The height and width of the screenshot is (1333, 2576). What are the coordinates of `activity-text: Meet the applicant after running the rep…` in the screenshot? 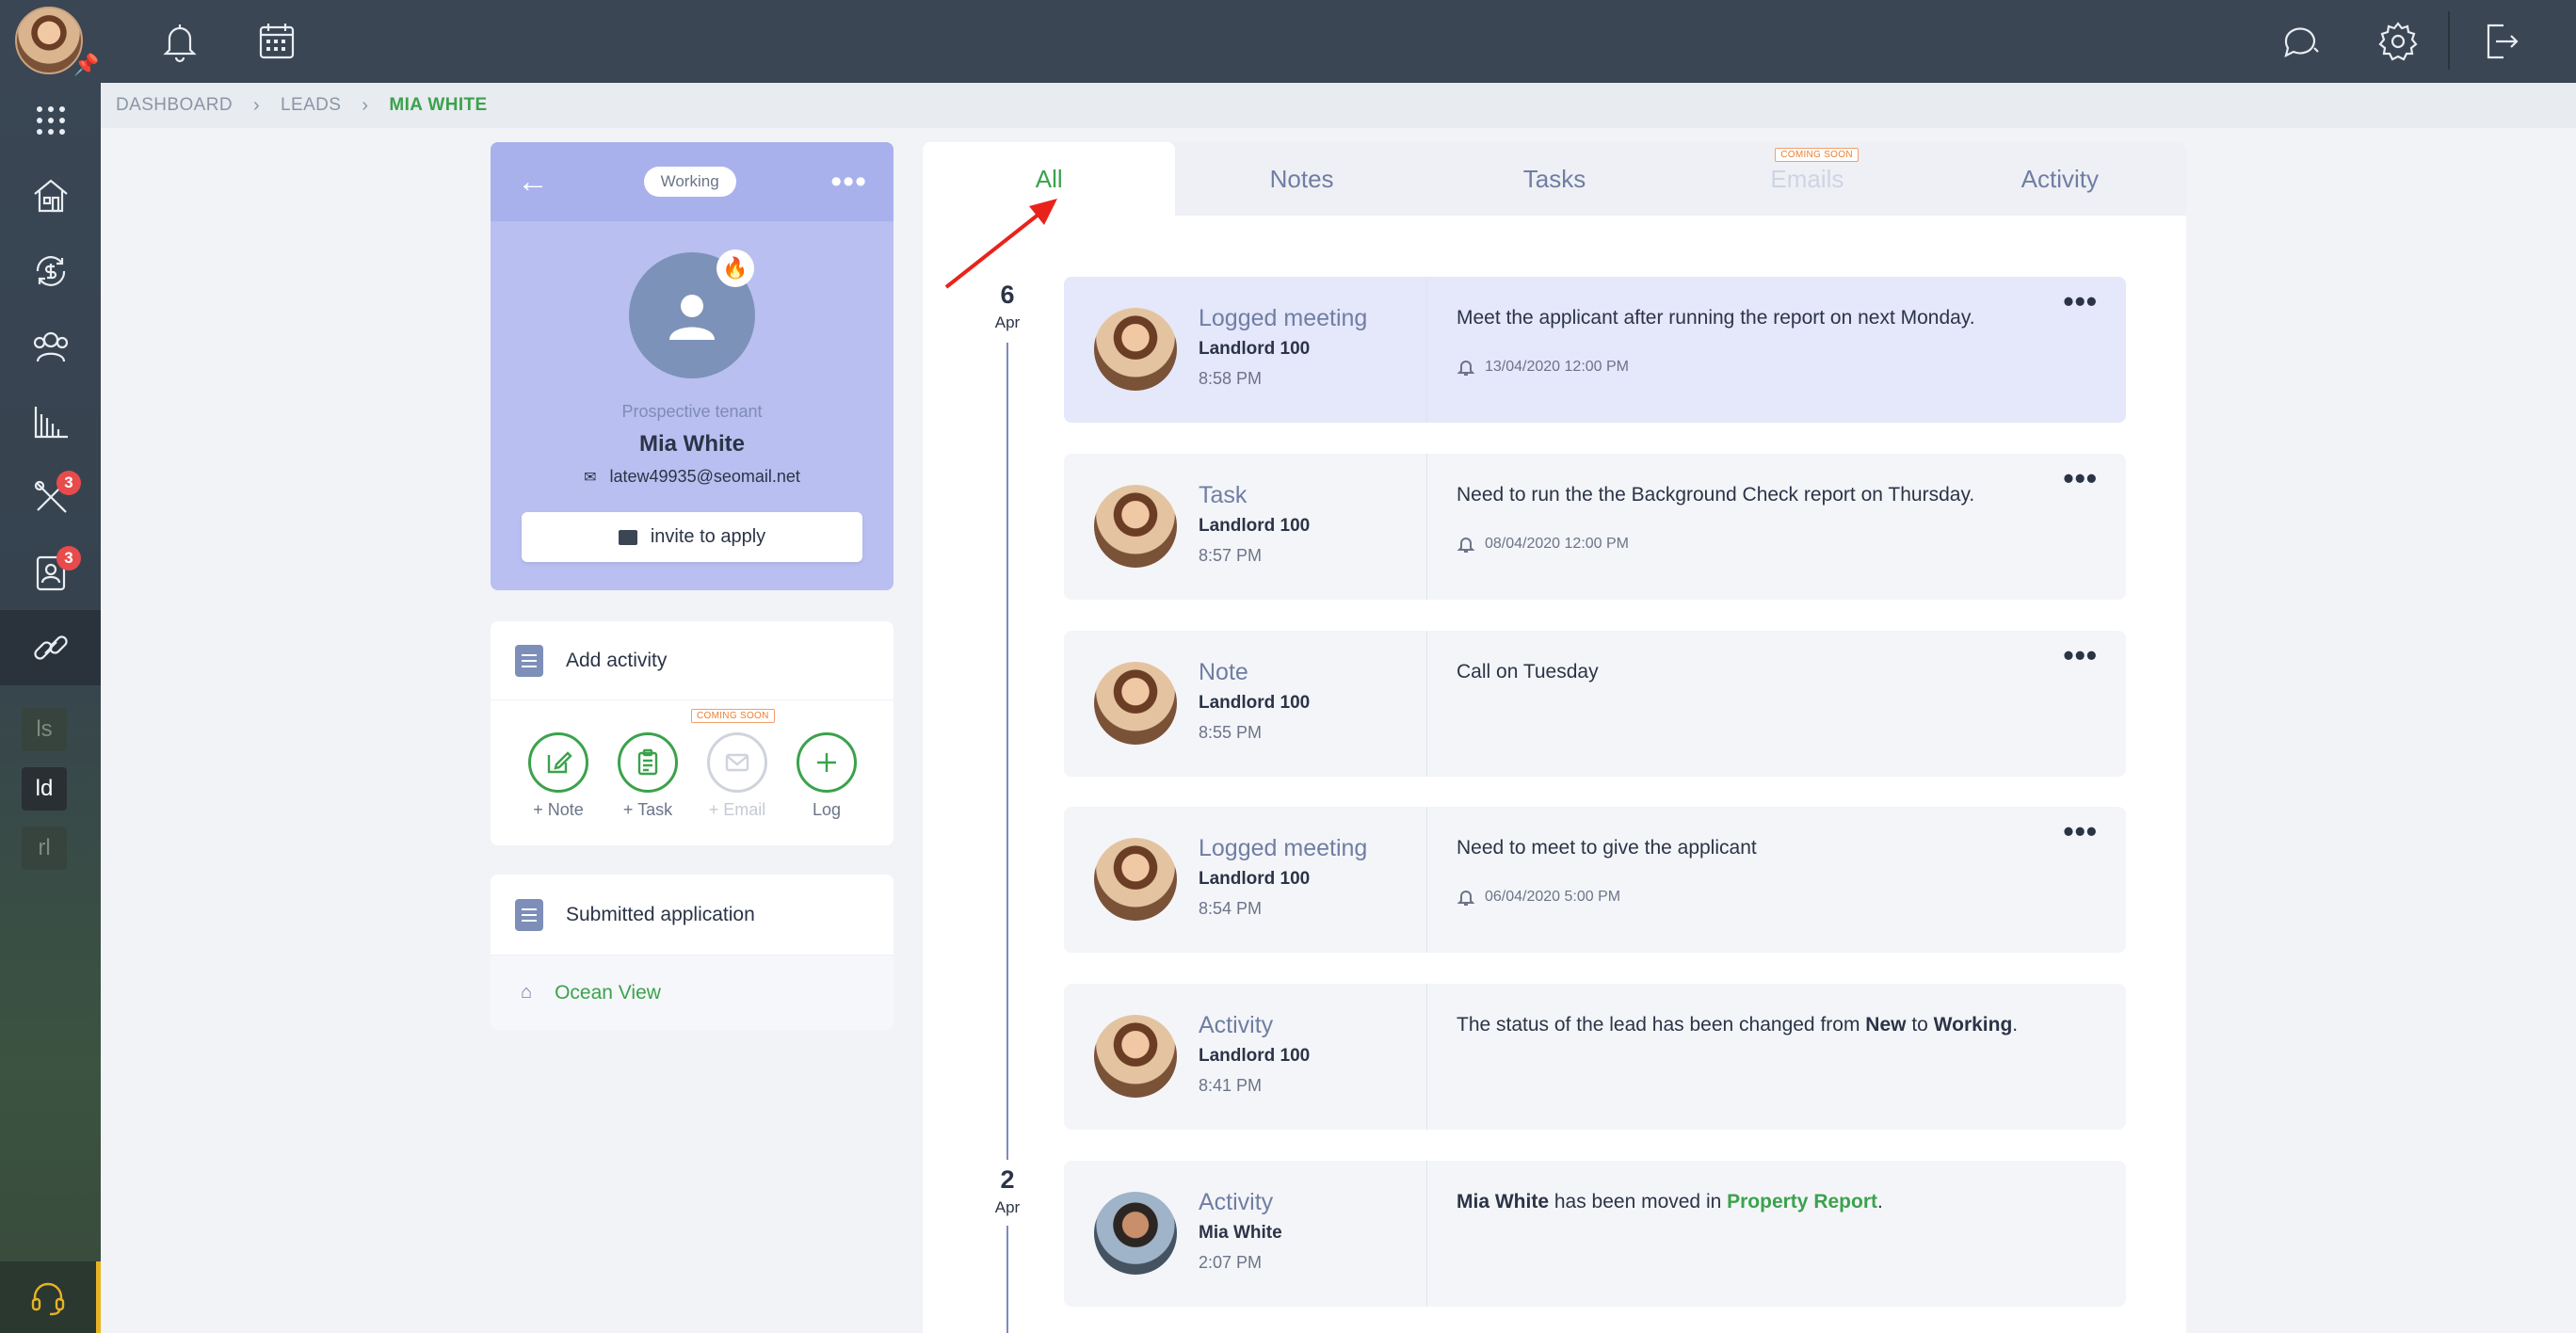 It's located at (1716, 318).